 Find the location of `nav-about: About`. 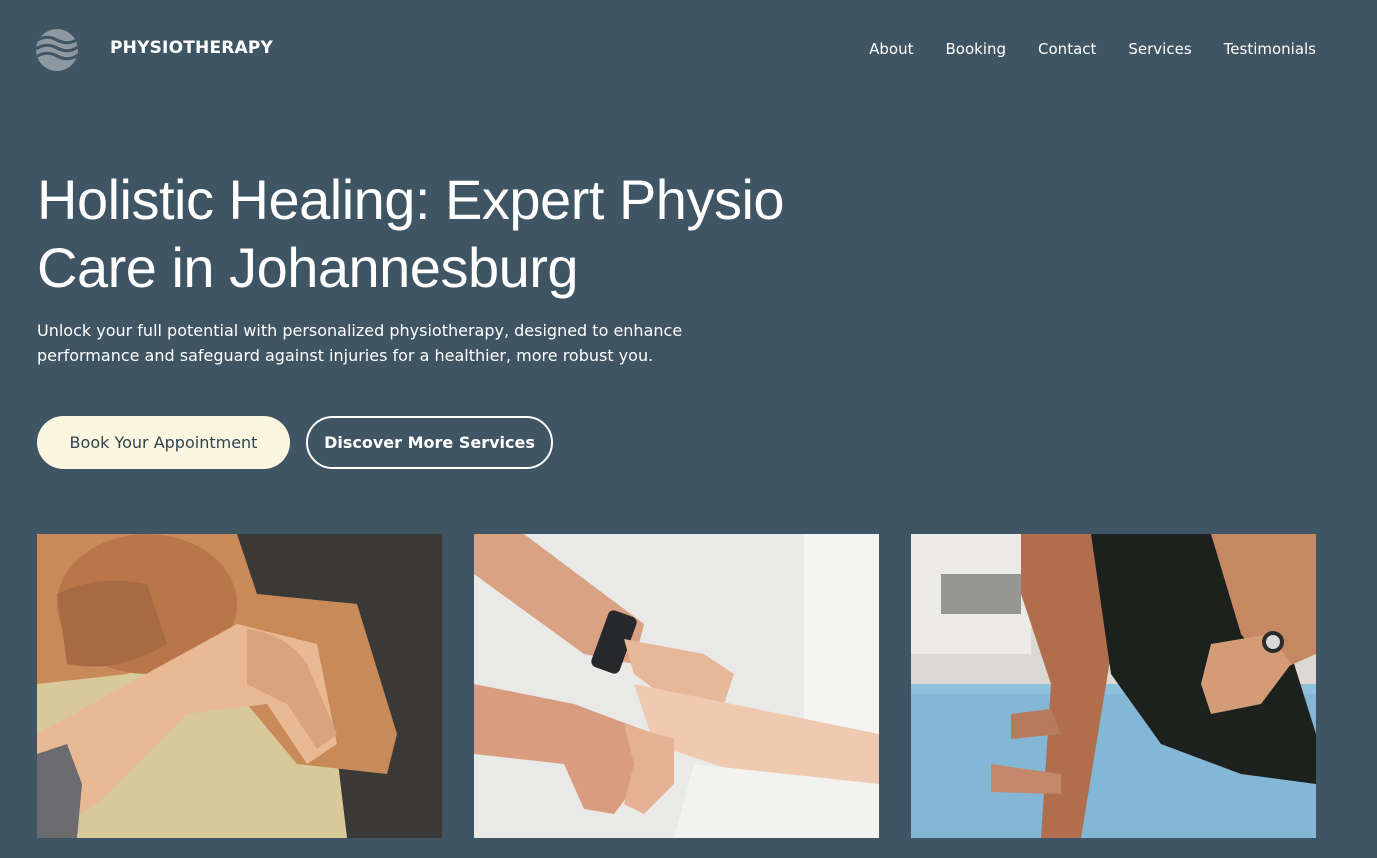

nav-about: About is located at coordinates (891, 49).